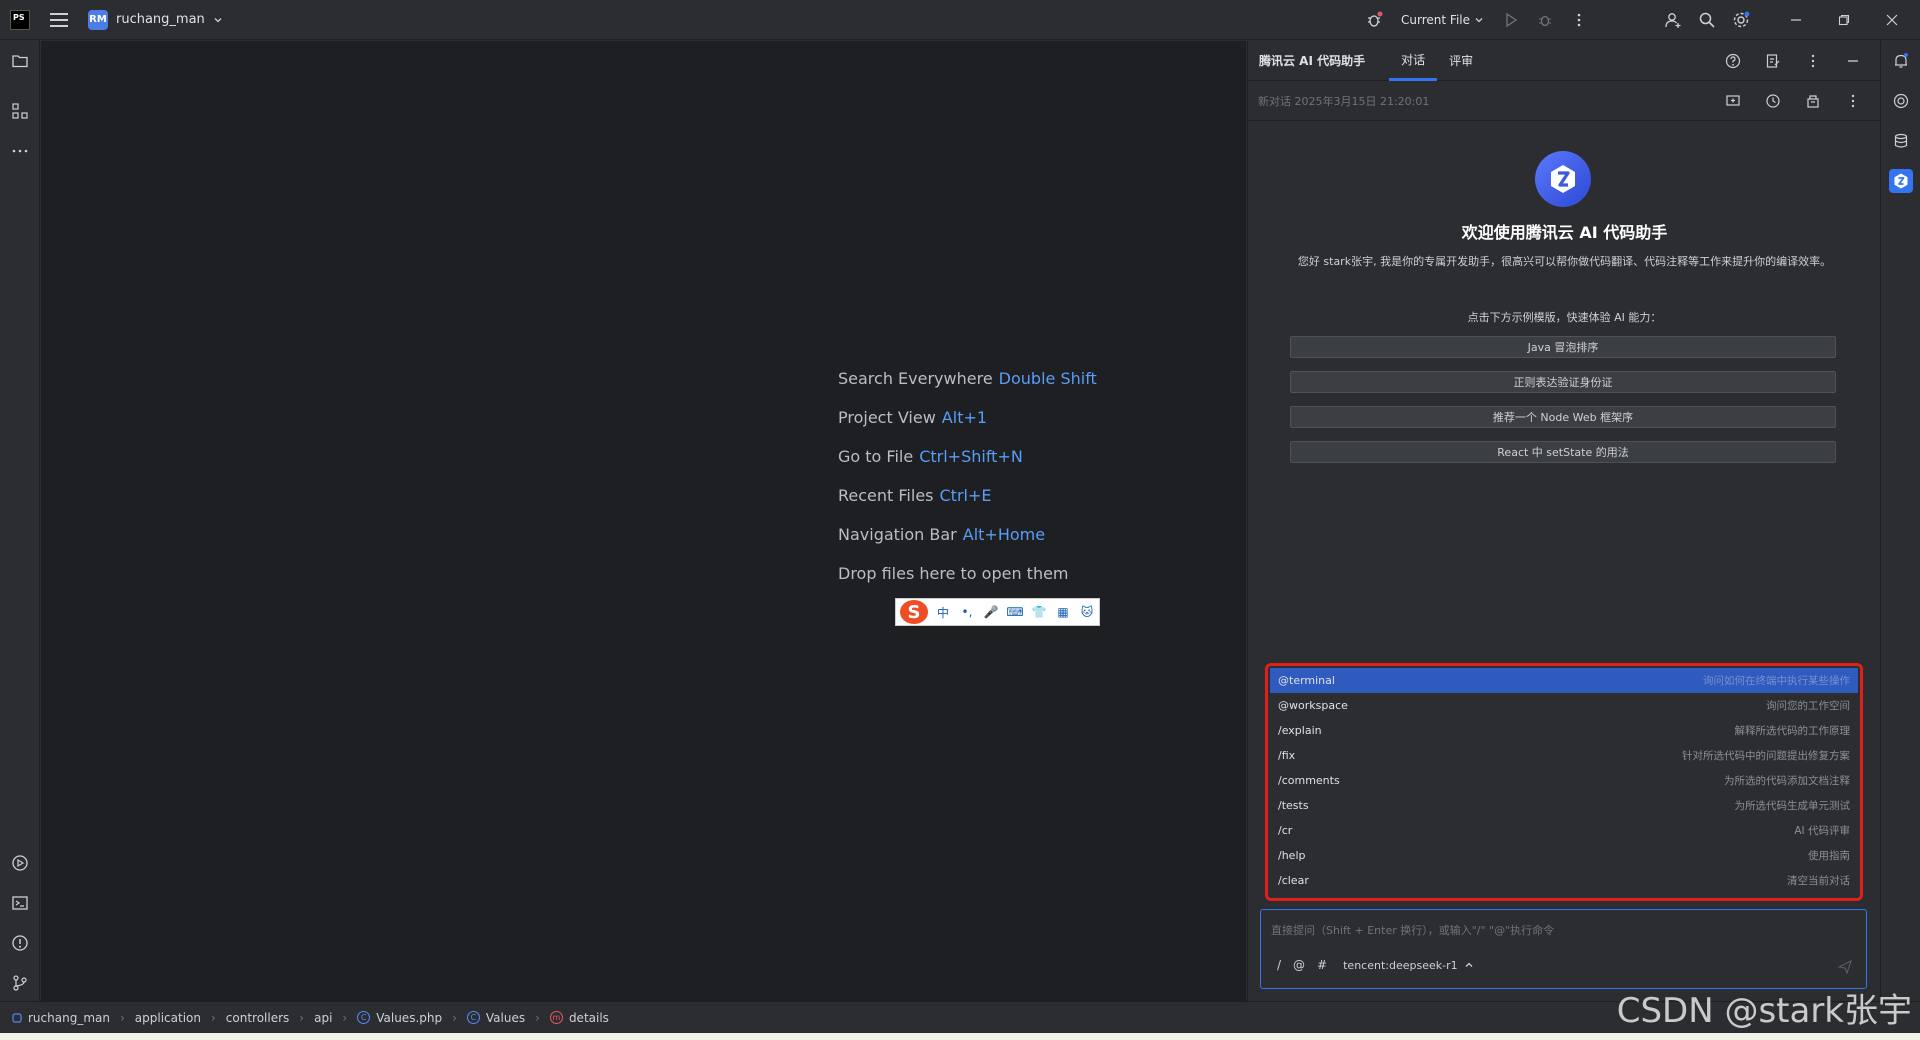 This screenshot has height=1040, width=1920. I want to click on command-item-terminal: @terminal 询问如何在终端中执行某些操作, so click(1564, 680).